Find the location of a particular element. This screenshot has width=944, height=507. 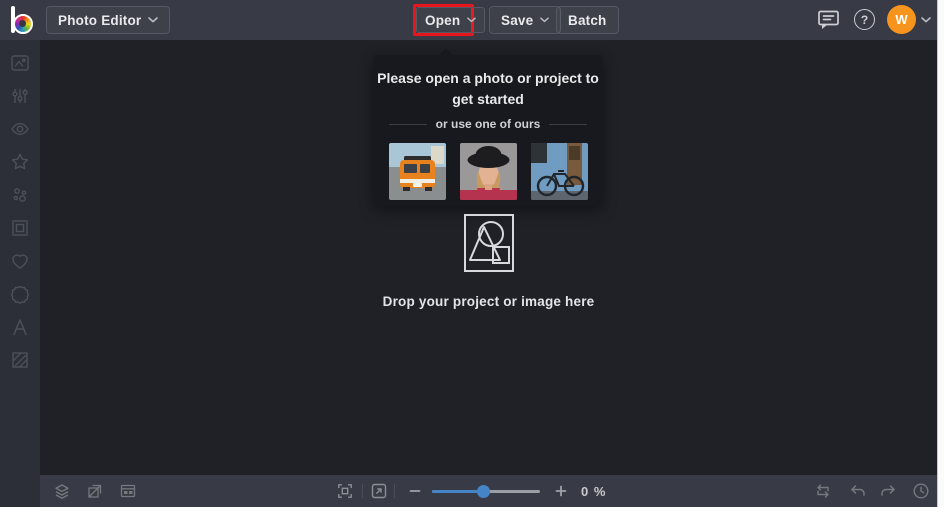

account-menu: W is located at coordinates (909, 19).